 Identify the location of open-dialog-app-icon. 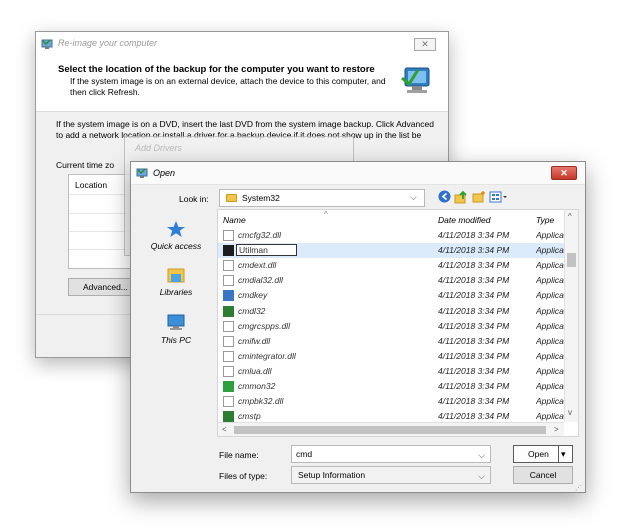
(142, 173).